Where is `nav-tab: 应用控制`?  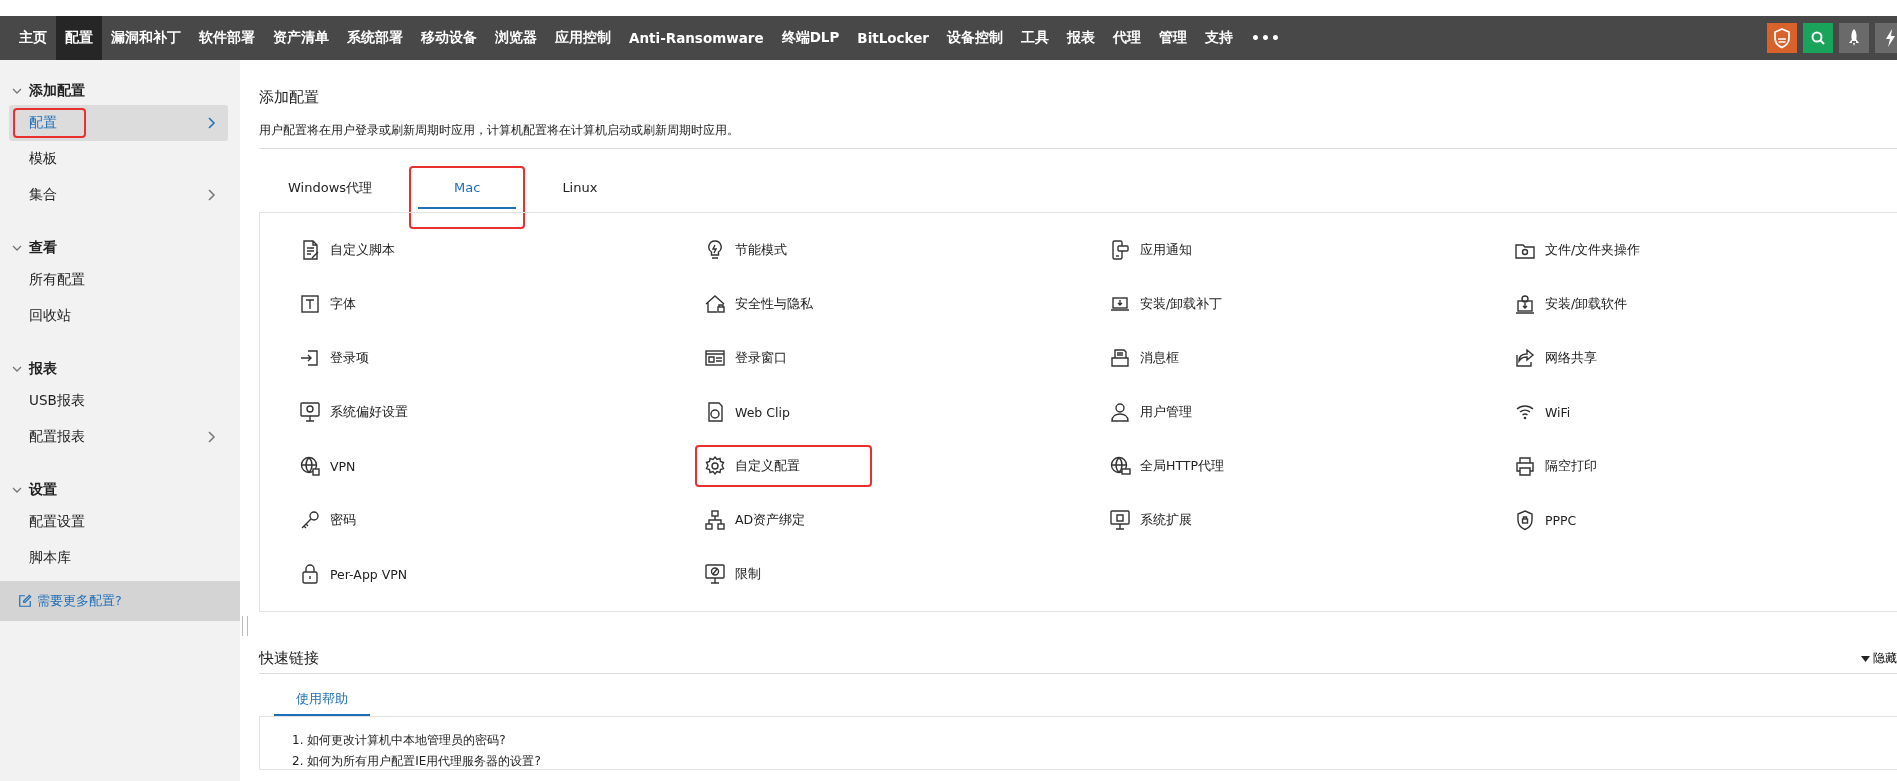
nav-tab: 应用控制 is located at coordinates (583, 38).